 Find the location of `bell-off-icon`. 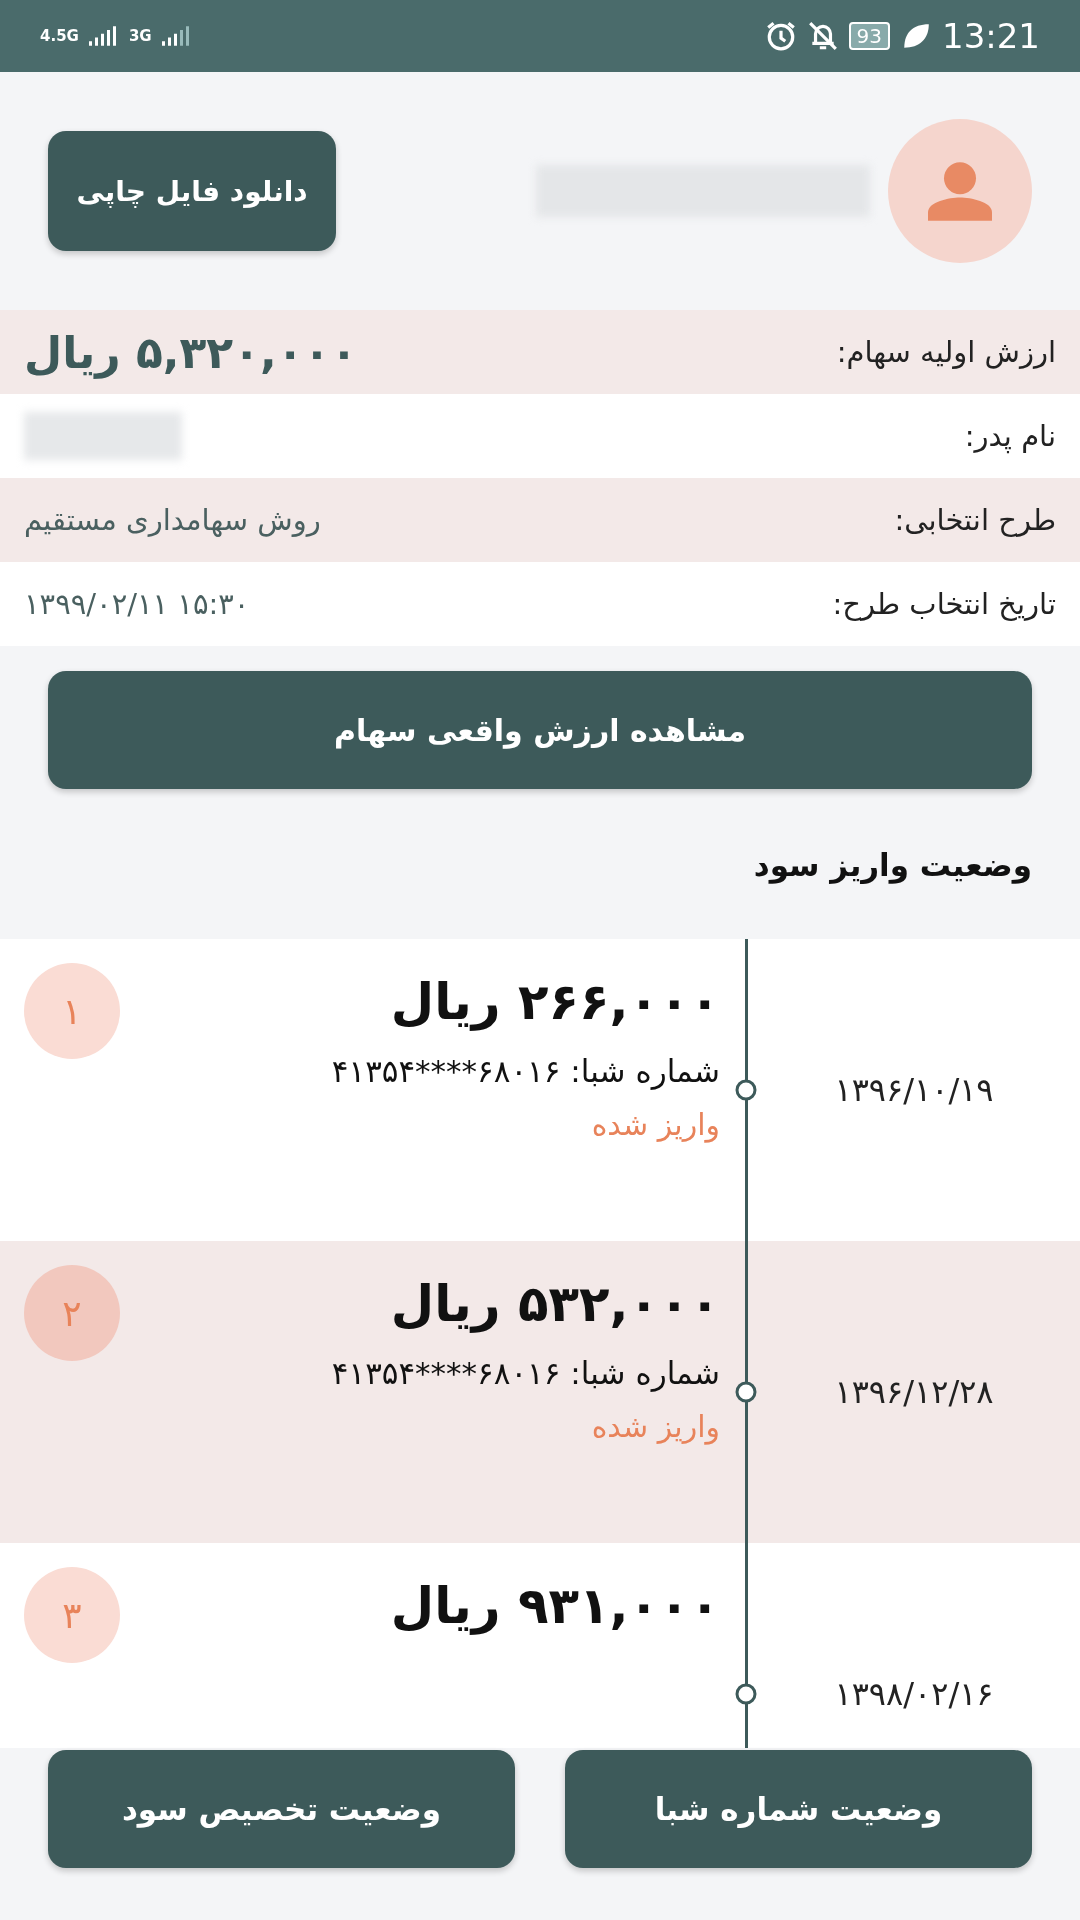

bell-off-icon is located at coordinates (822, 36).